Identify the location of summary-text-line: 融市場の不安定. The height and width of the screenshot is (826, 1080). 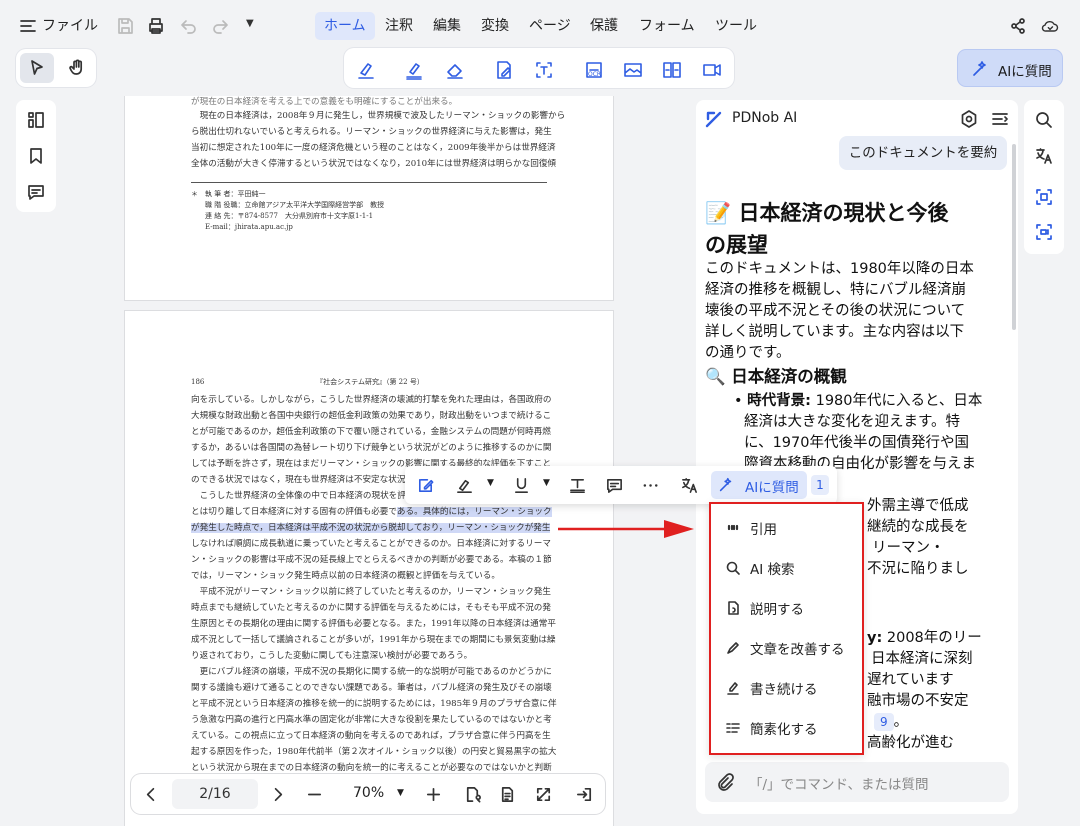
(918, 701).